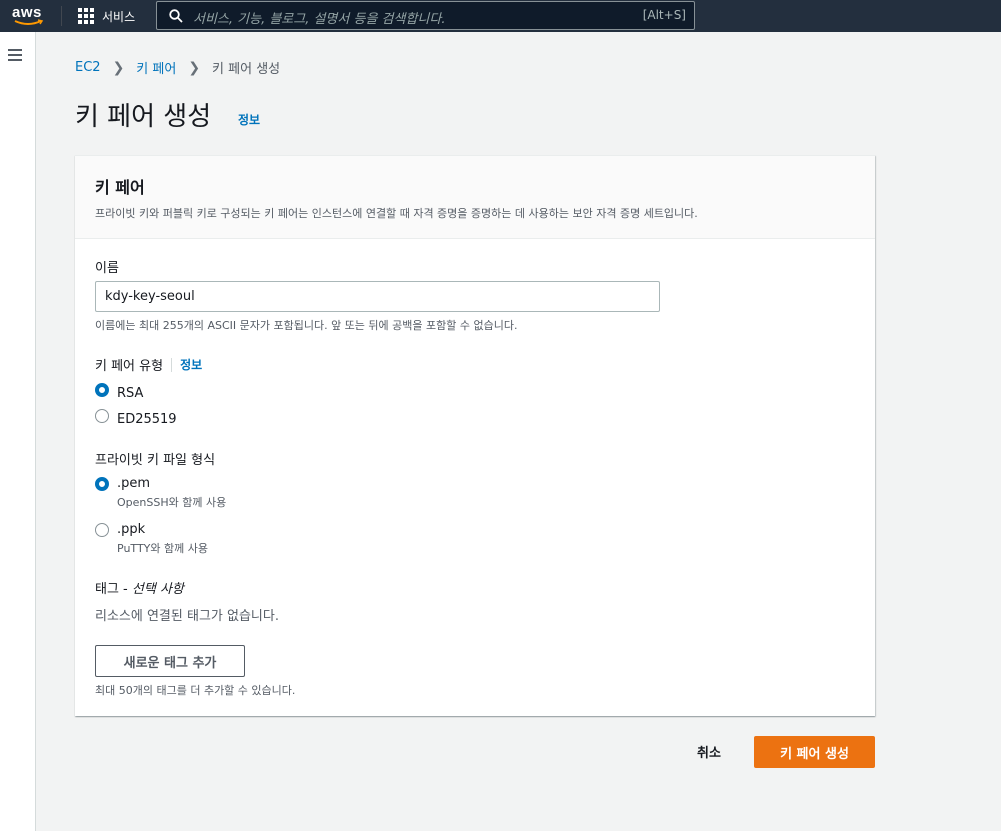 The width and height of the screenshot is (1001, 831). Describe the element at coordinates (172, 502) in the screenshot. I see `radio-pem-description: OpenSSH와 함께 사용` at that location.